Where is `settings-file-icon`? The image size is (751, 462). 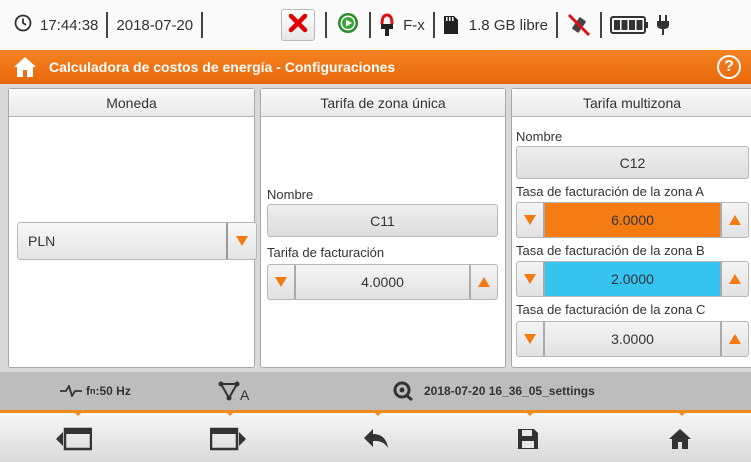 settings-file-icon is located at coordinates (403, 391).